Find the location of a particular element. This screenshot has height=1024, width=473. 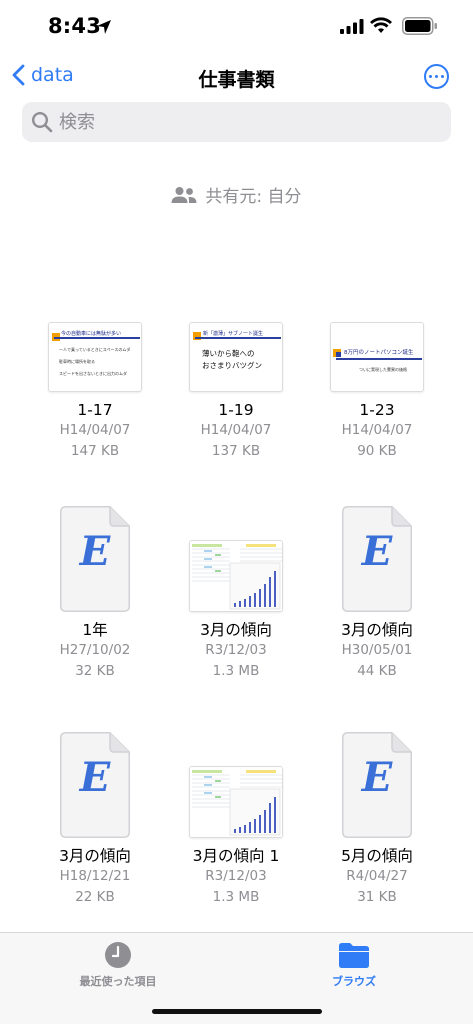

status-time: 8:43 is located at coordinates (75, 26).